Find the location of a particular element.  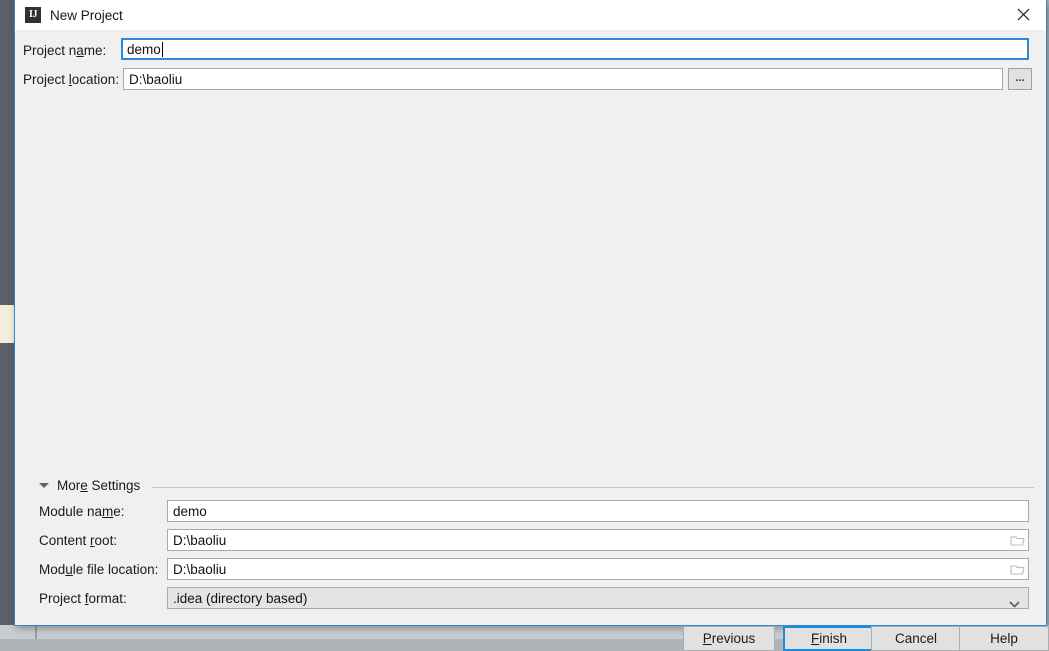

idea-app-icon: IJ is located at coordinates (33, 15).